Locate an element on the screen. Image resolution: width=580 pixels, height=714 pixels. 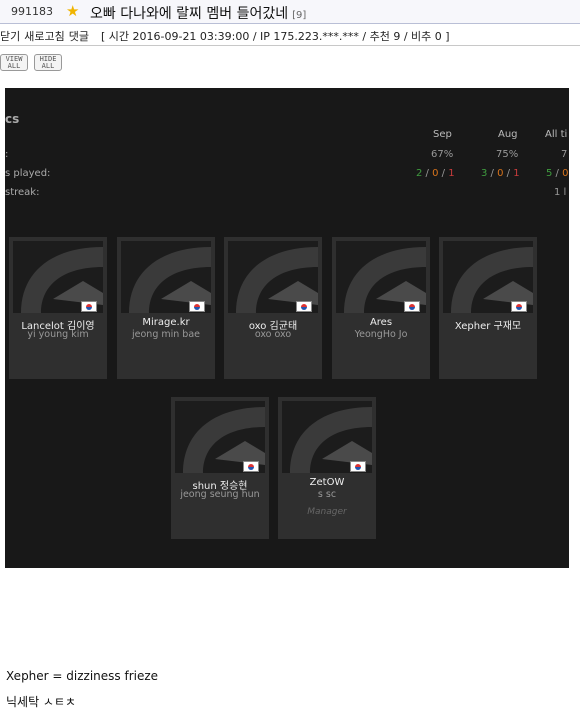
row-label: : is located at coordinates (7, 154).